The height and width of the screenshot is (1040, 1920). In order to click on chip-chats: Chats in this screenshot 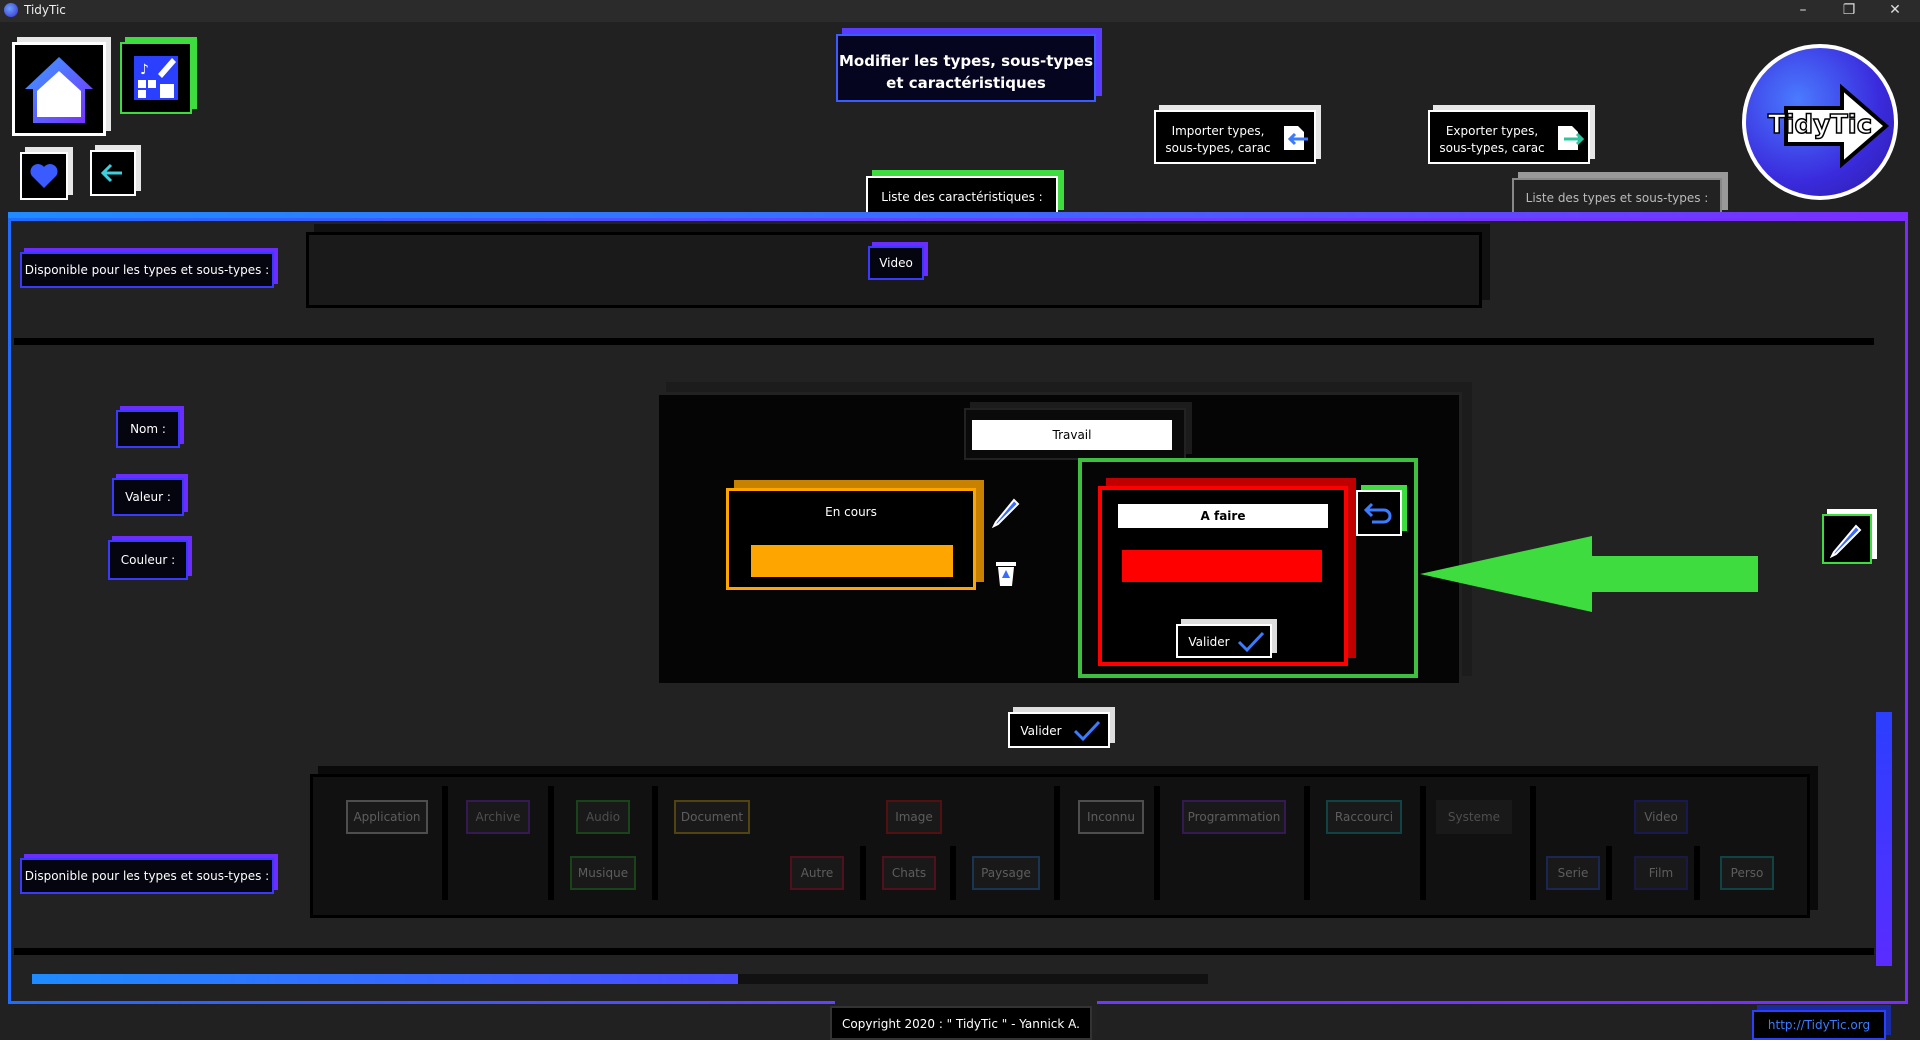, I will do `click(909, 873)`.